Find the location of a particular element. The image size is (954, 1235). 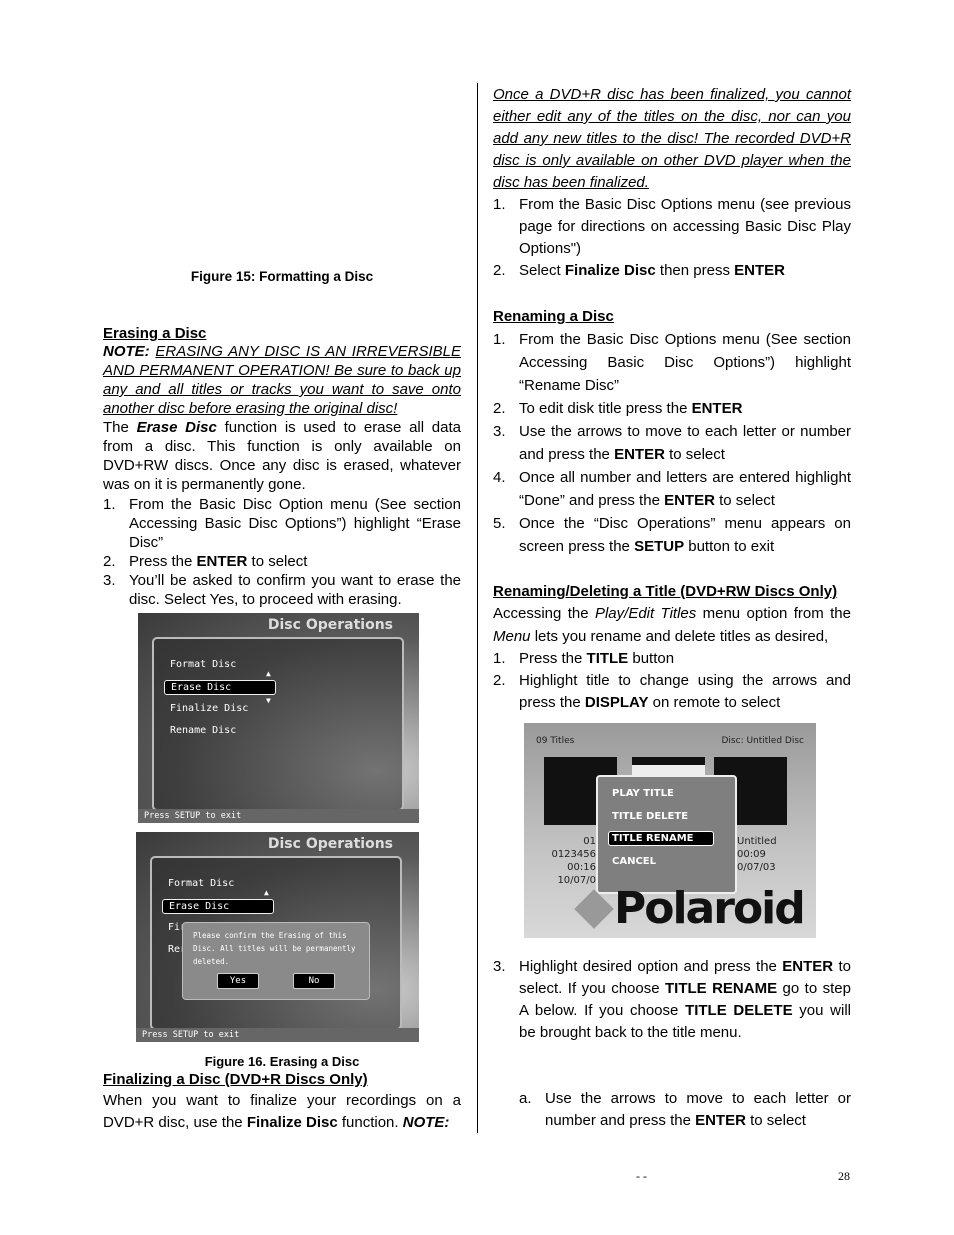

list-item: 1. Press the TITLE button is located at coordinates (672, 659).